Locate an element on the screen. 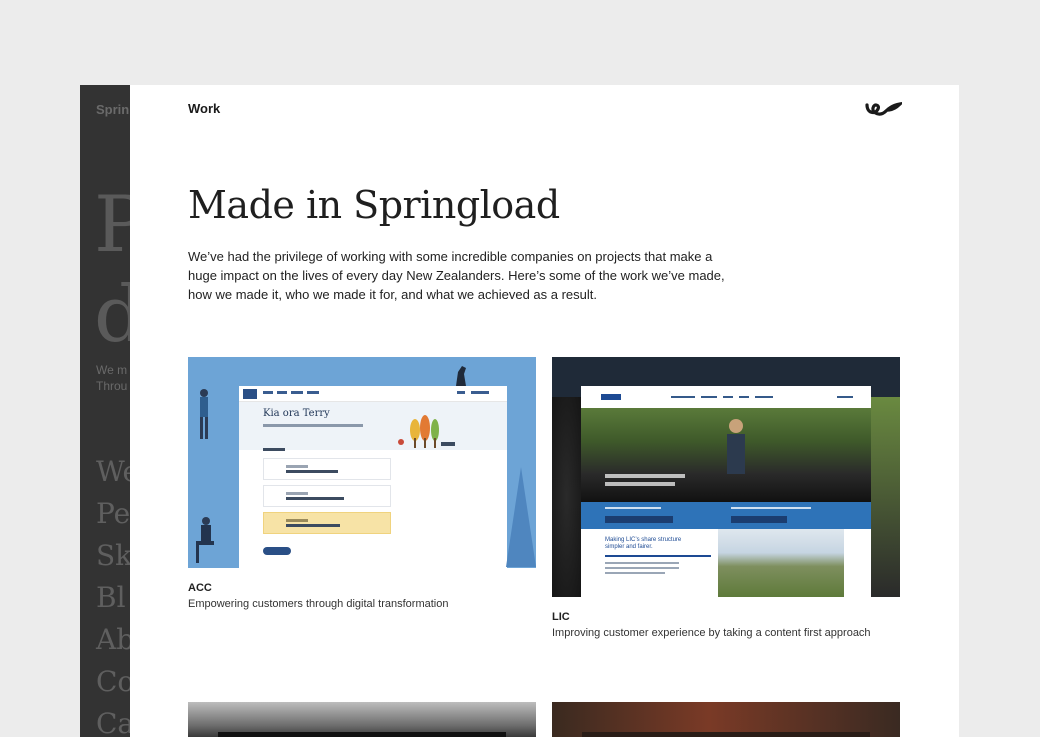 The width and height of the screenshot is (1040, 737). tree-illustration-icon is located at coordinates (521, 517).